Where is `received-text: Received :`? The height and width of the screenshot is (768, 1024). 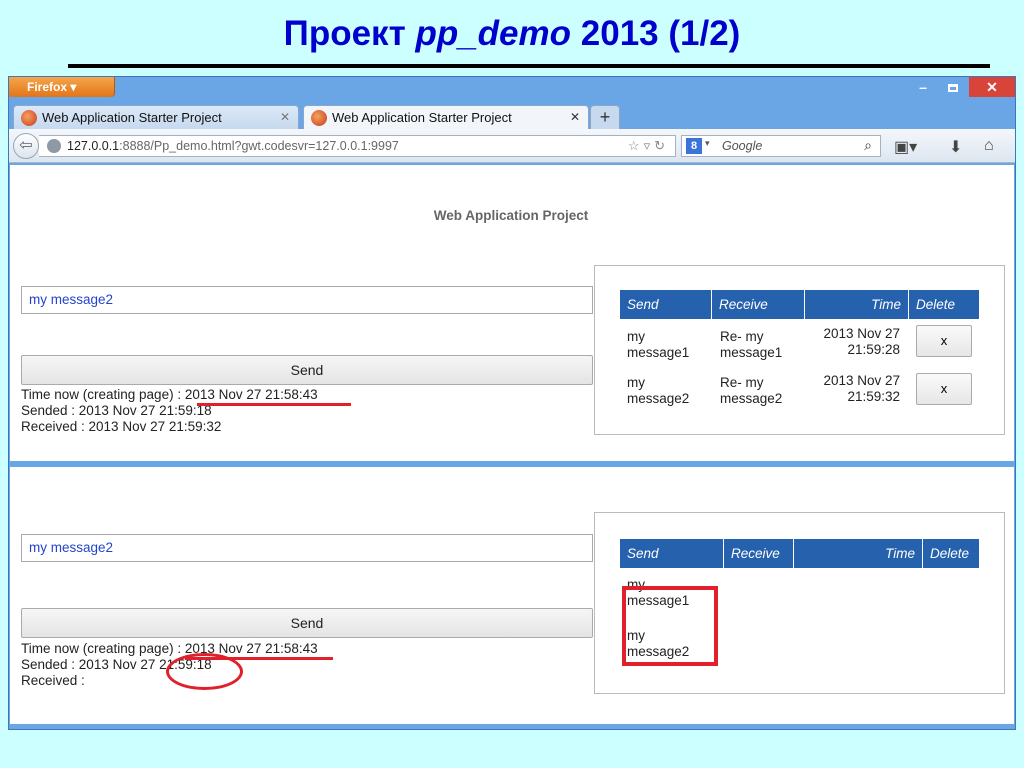 received-text: Received : is located at coordinates (53, 680).